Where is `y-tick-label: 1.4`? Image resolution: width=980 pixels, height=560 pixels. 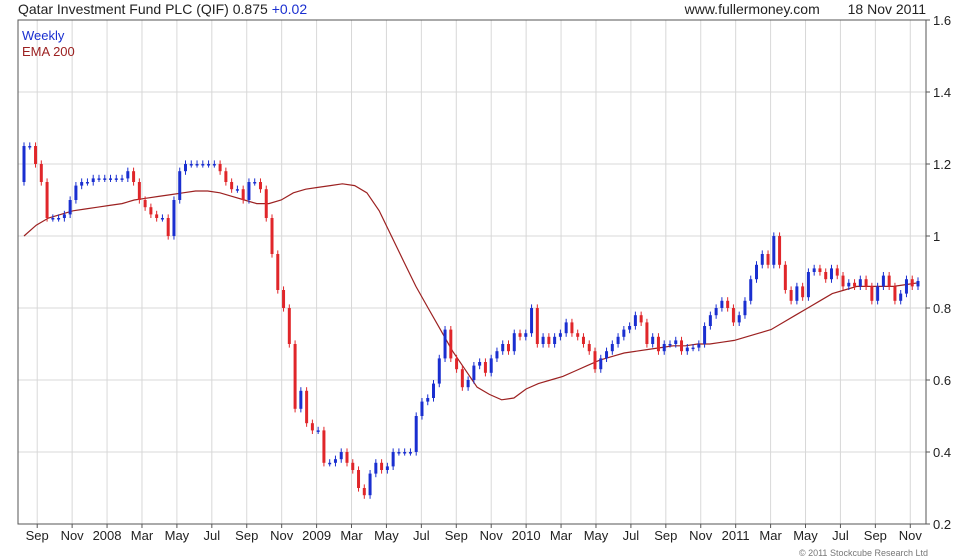 y-tick-label: 1.4 is located at coordinates (942, 92).